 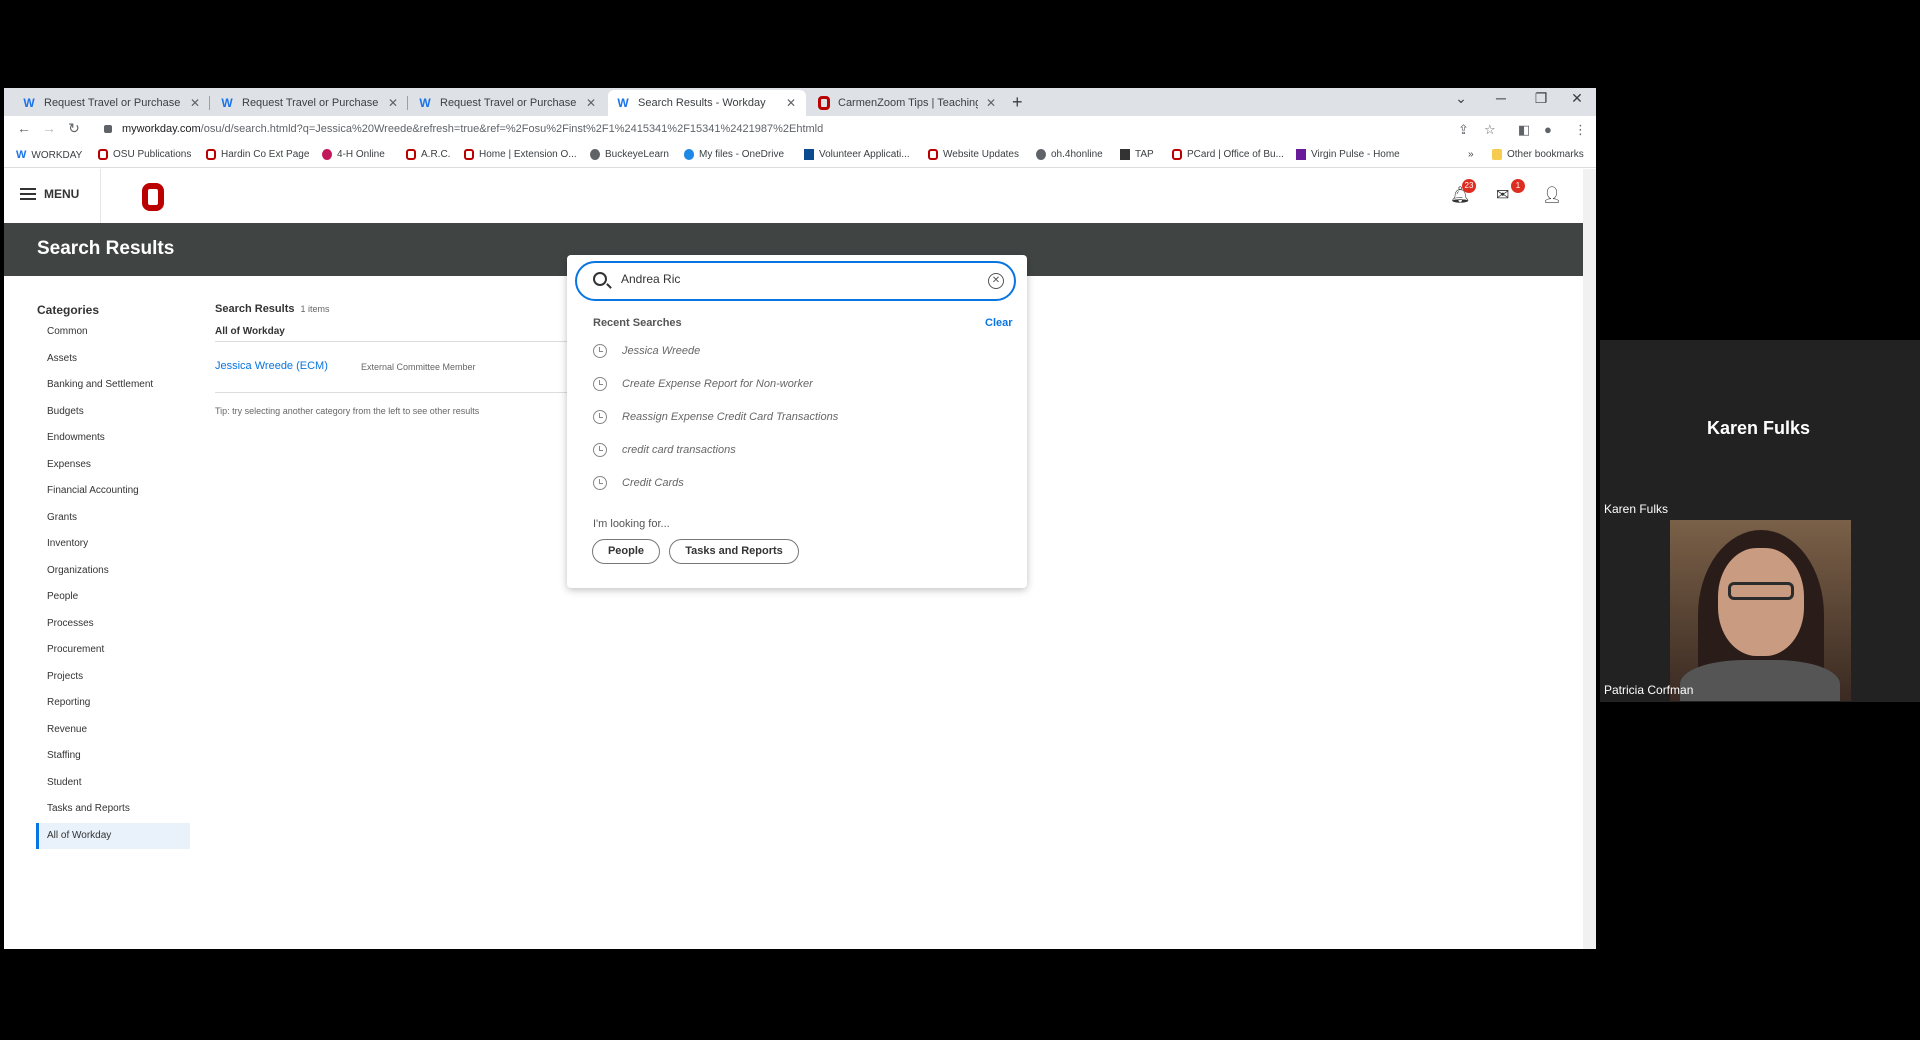 What do you see at coordinates (112, 103) in the screenshot?
I see `tab-request-travel-1: W Request Travel or Purchase - Wo ✕` at bounding box center [112, 103].